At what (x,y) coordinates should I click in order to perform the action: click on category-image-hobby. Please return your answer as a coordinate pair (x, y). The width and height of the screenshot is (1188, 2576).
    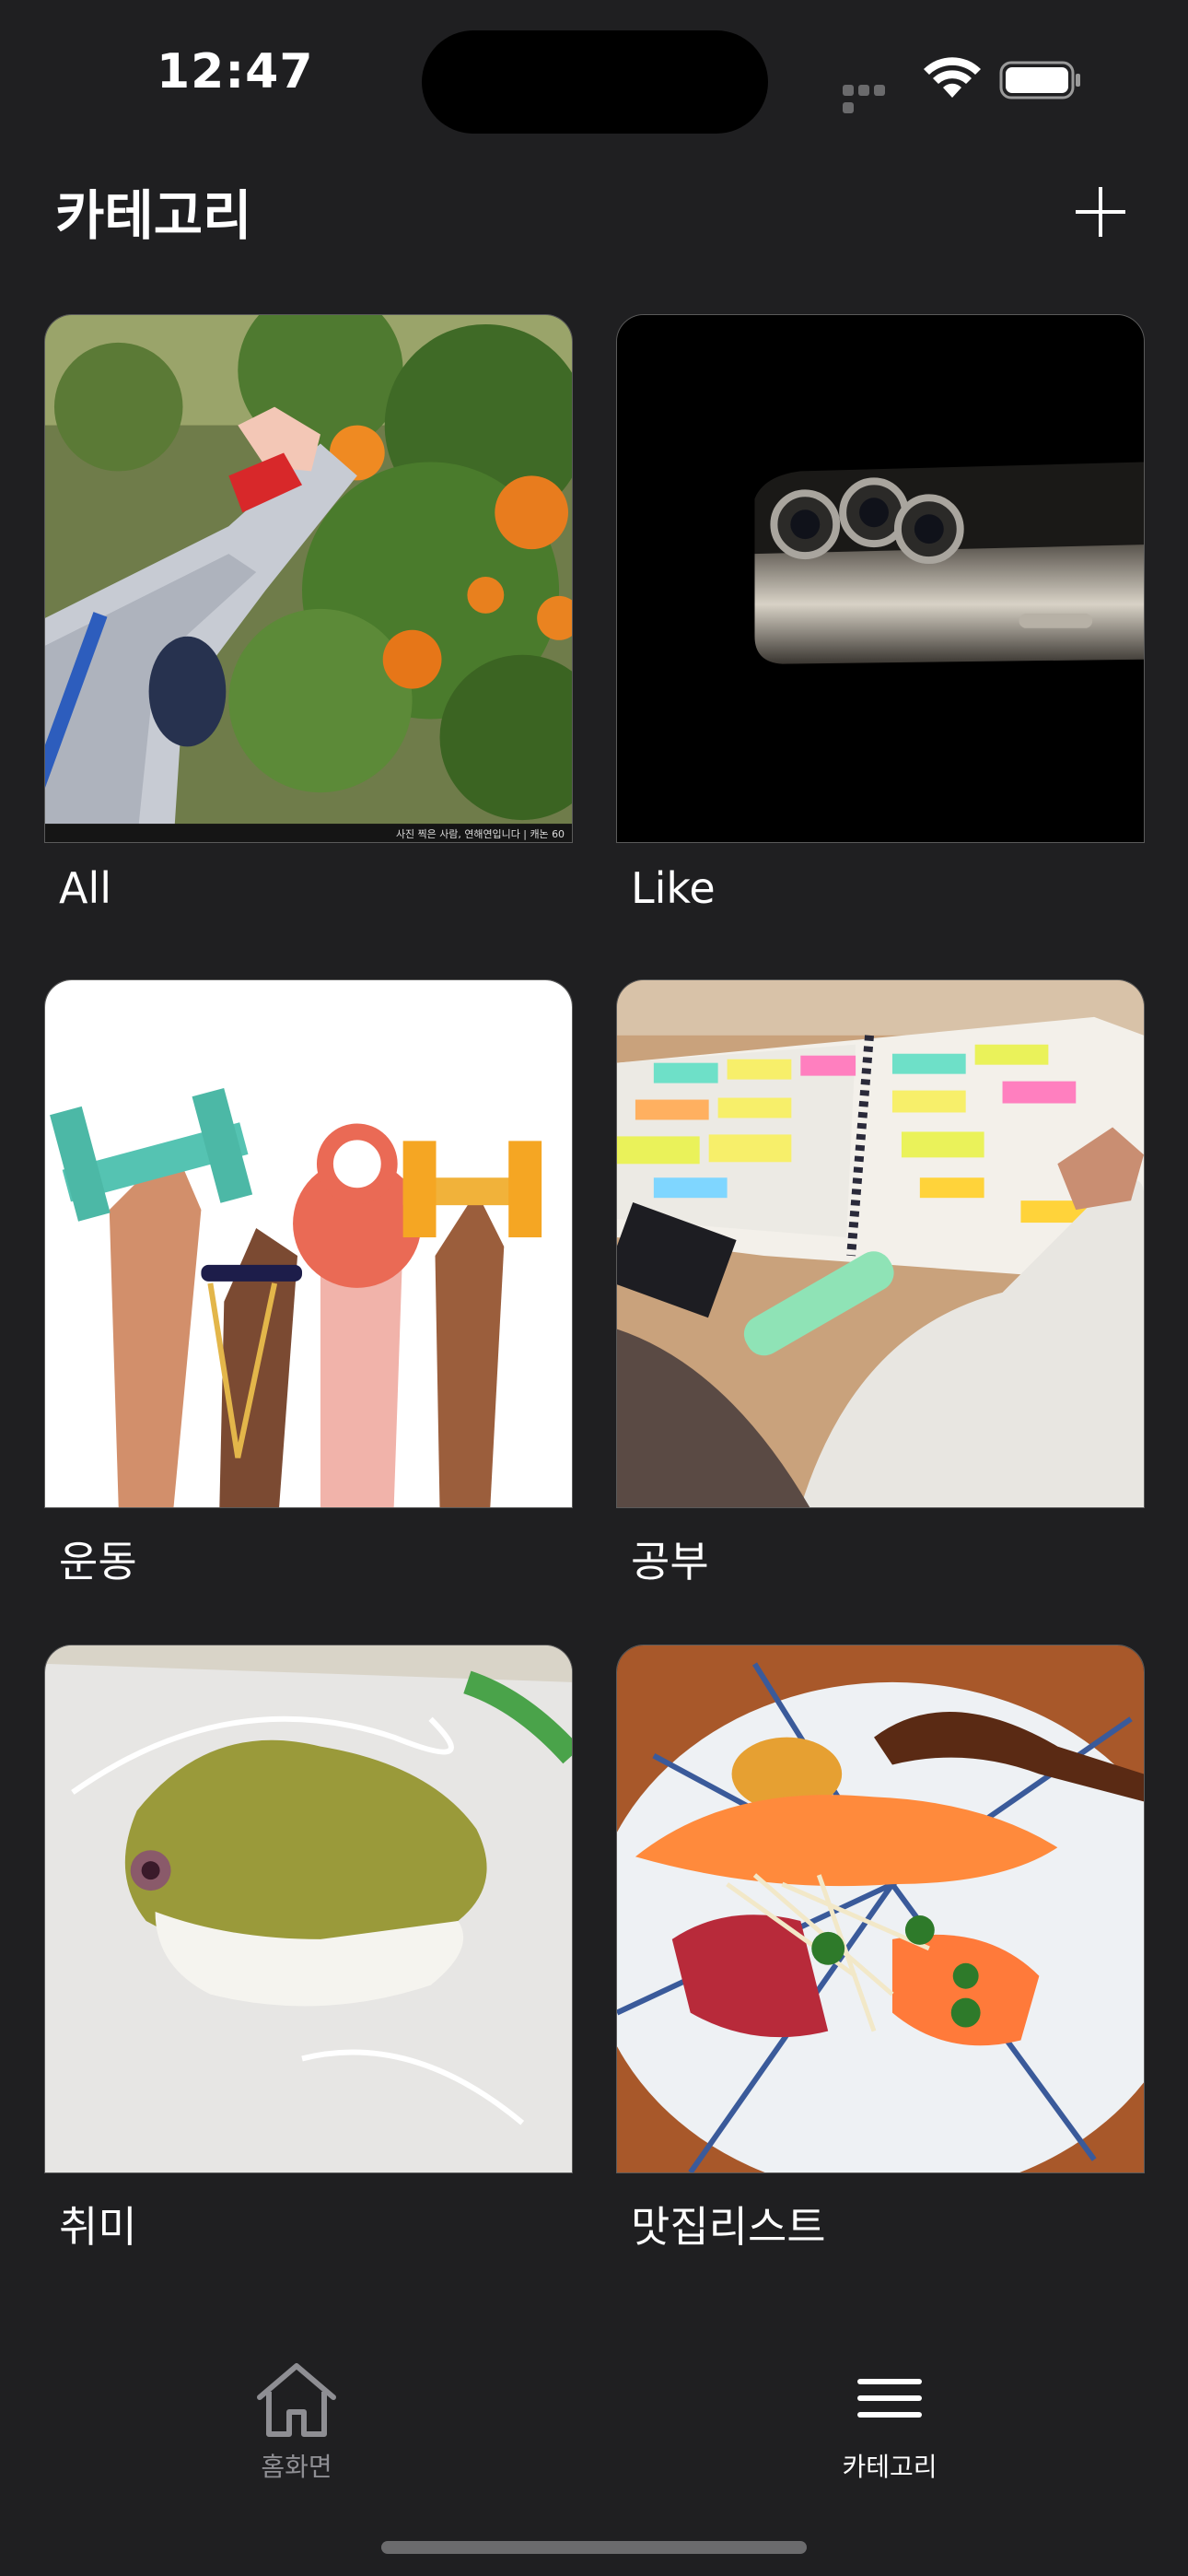
    Looking at the image, I should click on (308, 1909).